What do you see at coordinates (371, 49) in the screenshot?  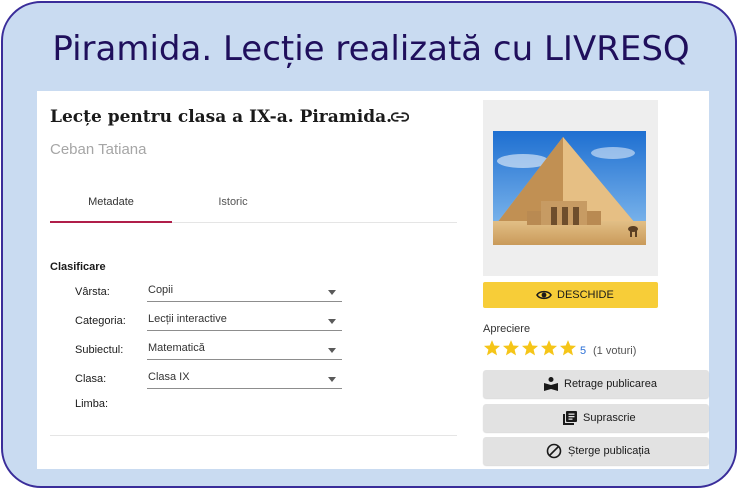 I see `page-title: Piramida. Lecție realizată cu LIVRESQ` at bounding box center [371, 49].